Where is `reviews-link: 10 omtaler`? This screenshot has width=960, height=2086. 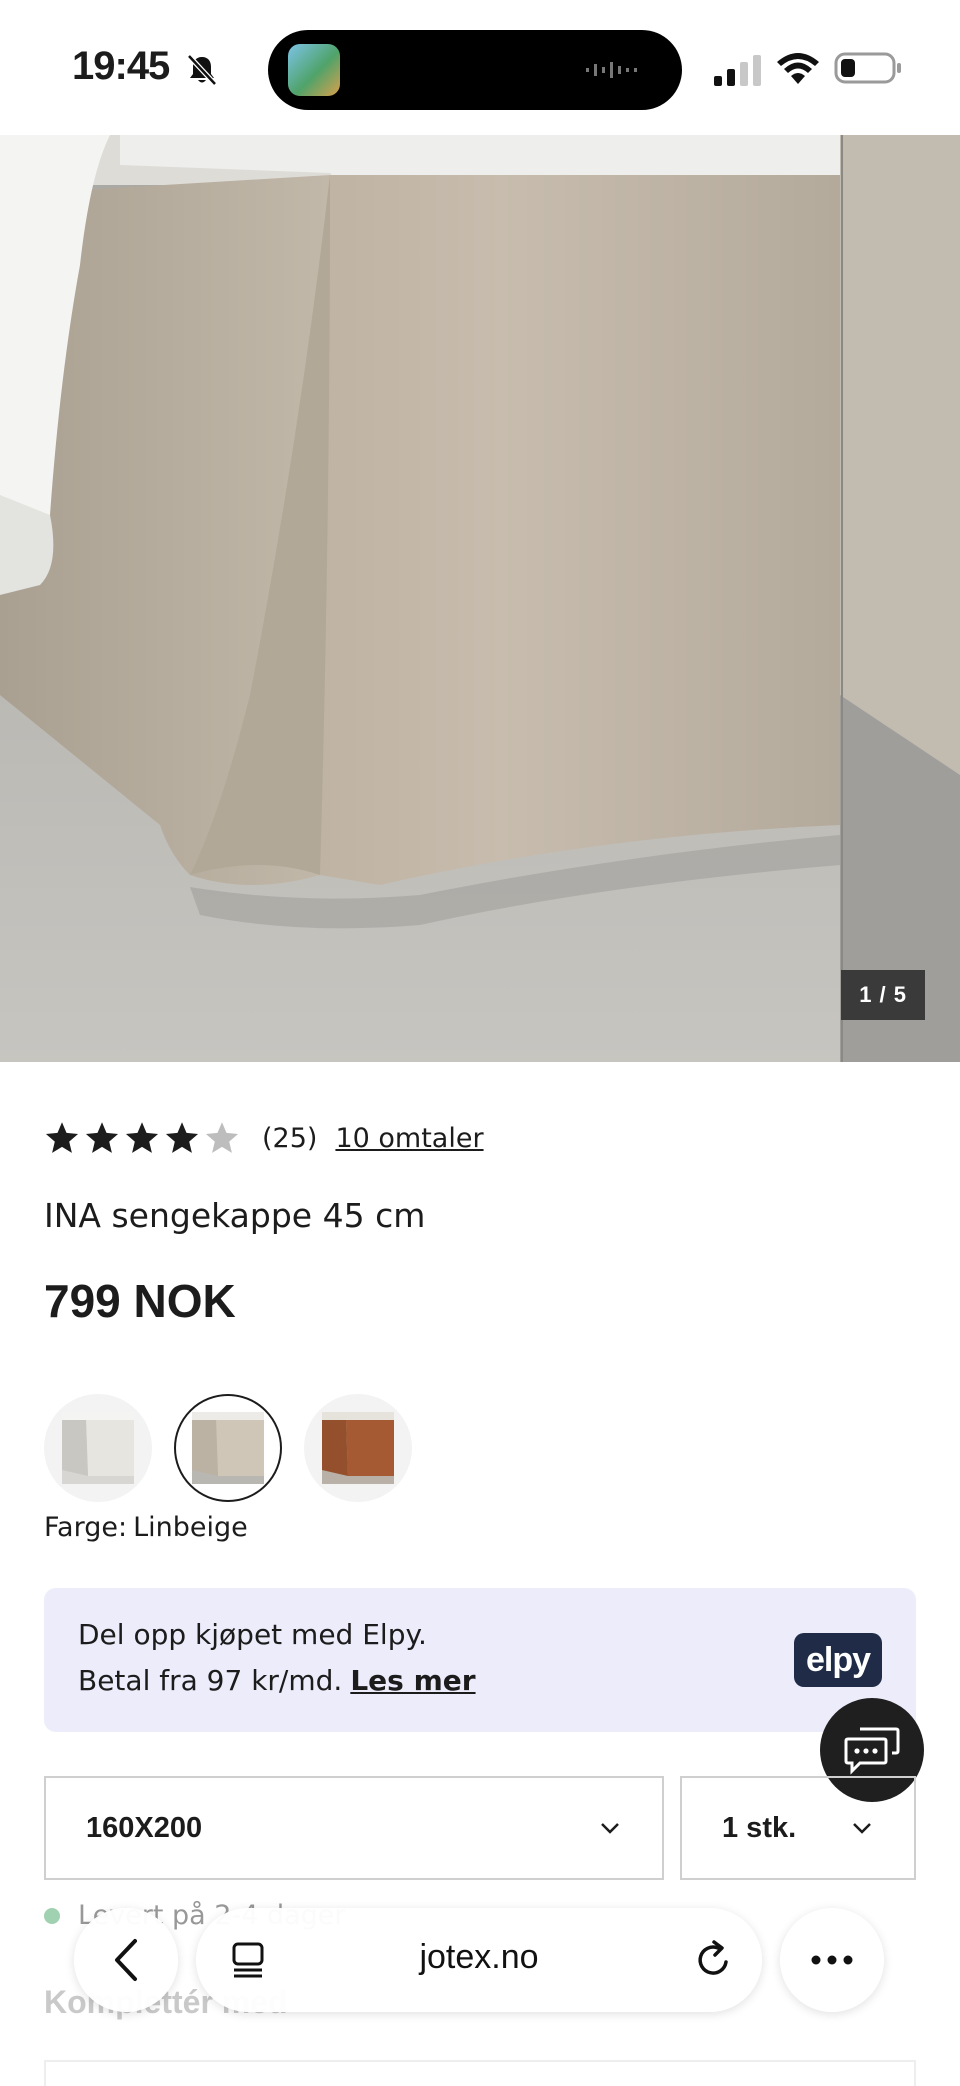 reviews-link: 10 omtaler is located at coordinates (409, 1138).